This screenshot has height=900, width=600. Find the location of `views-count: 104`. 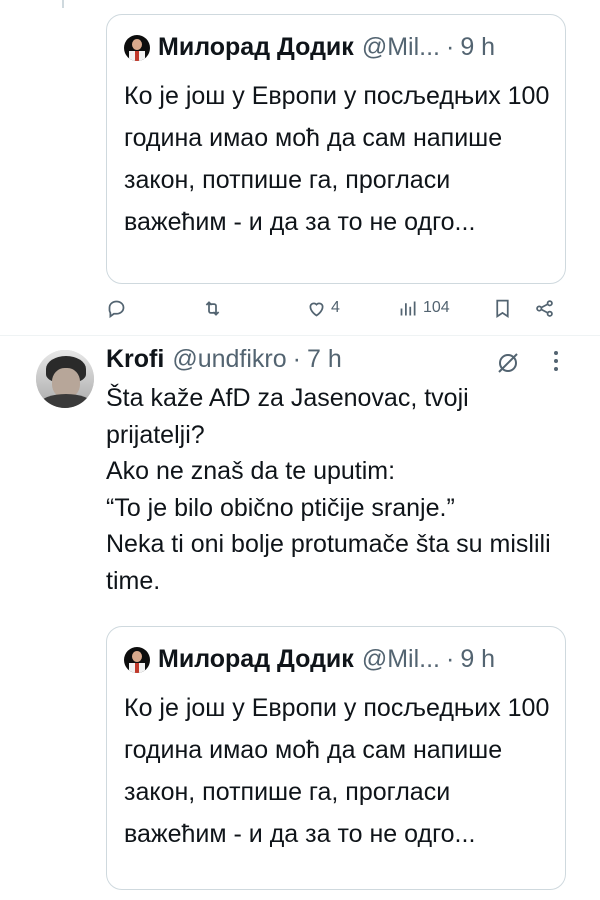

views-count: 104 is located at coordinates (436, 307).